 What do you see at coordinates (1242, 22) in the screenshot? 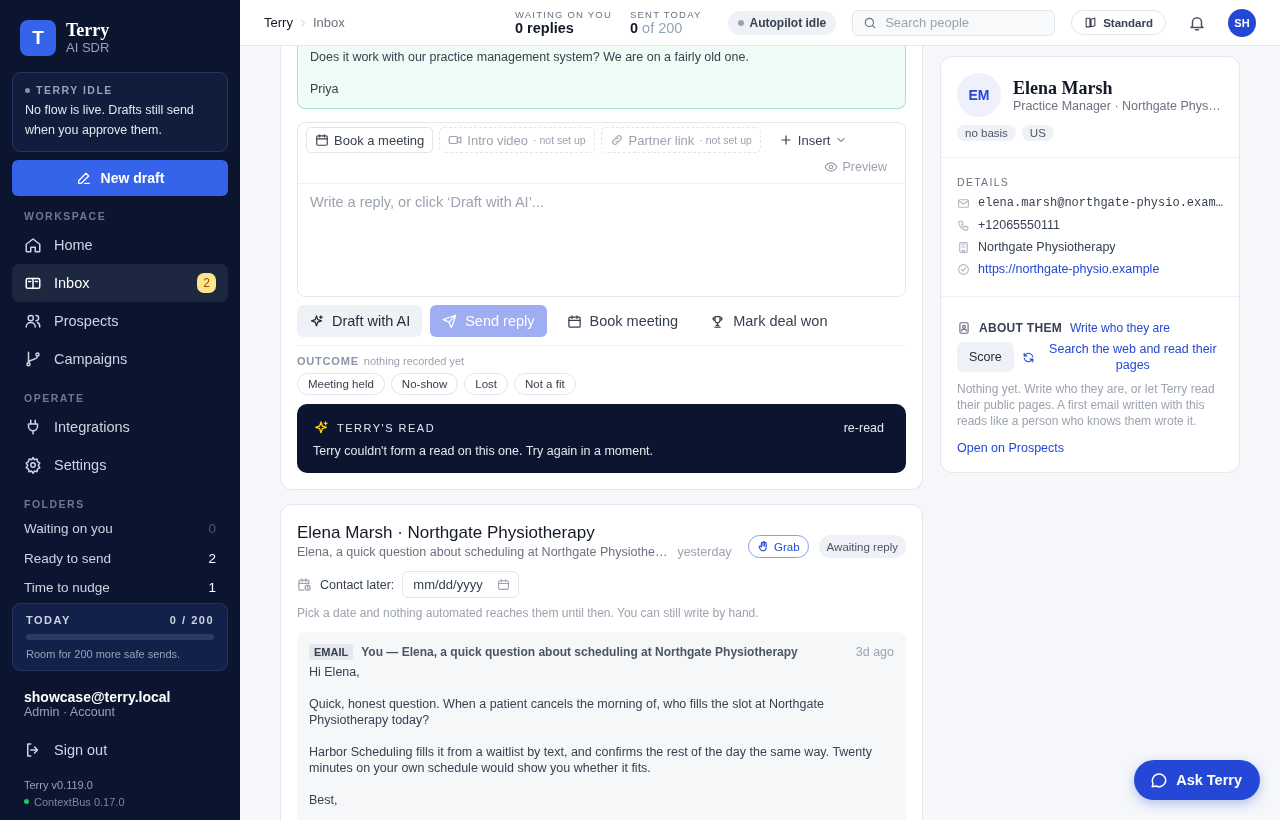
I see `user-avatar: SH` at bounding box center [1242, 22].